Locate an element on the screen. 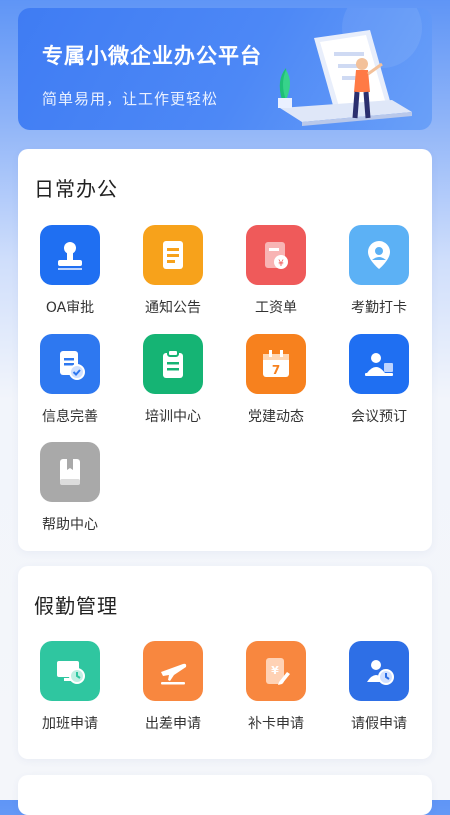 This screenshot has width=450, height=815. grid-item-salary: ¥ 工资单 is located at coordinates (276, 271).